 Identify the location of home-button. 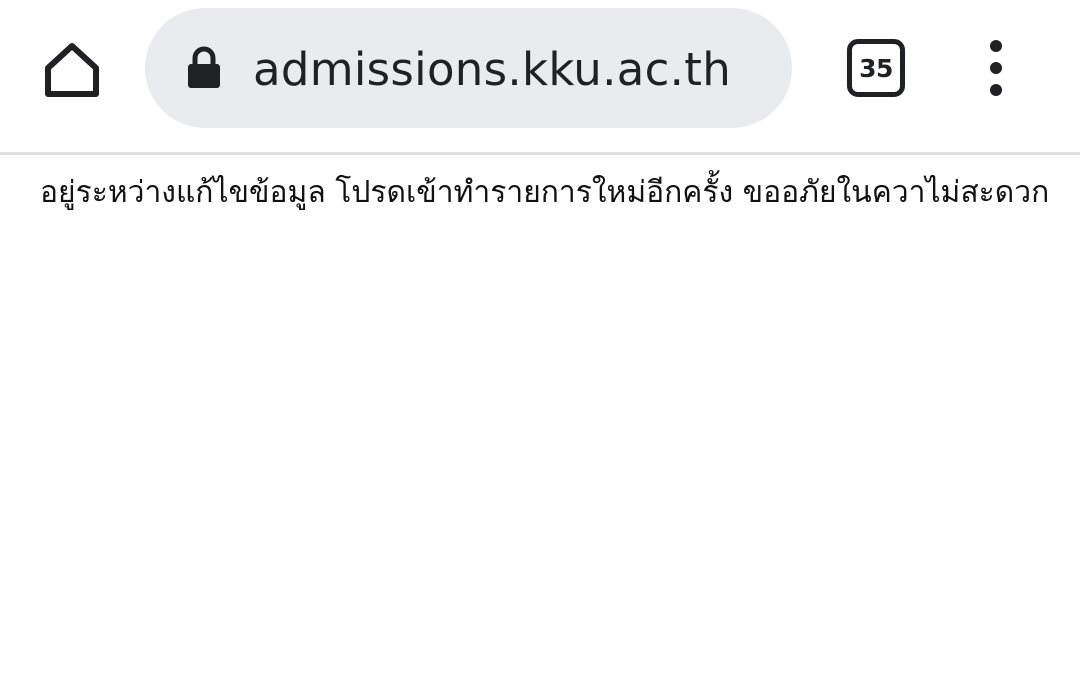
(72, 70).